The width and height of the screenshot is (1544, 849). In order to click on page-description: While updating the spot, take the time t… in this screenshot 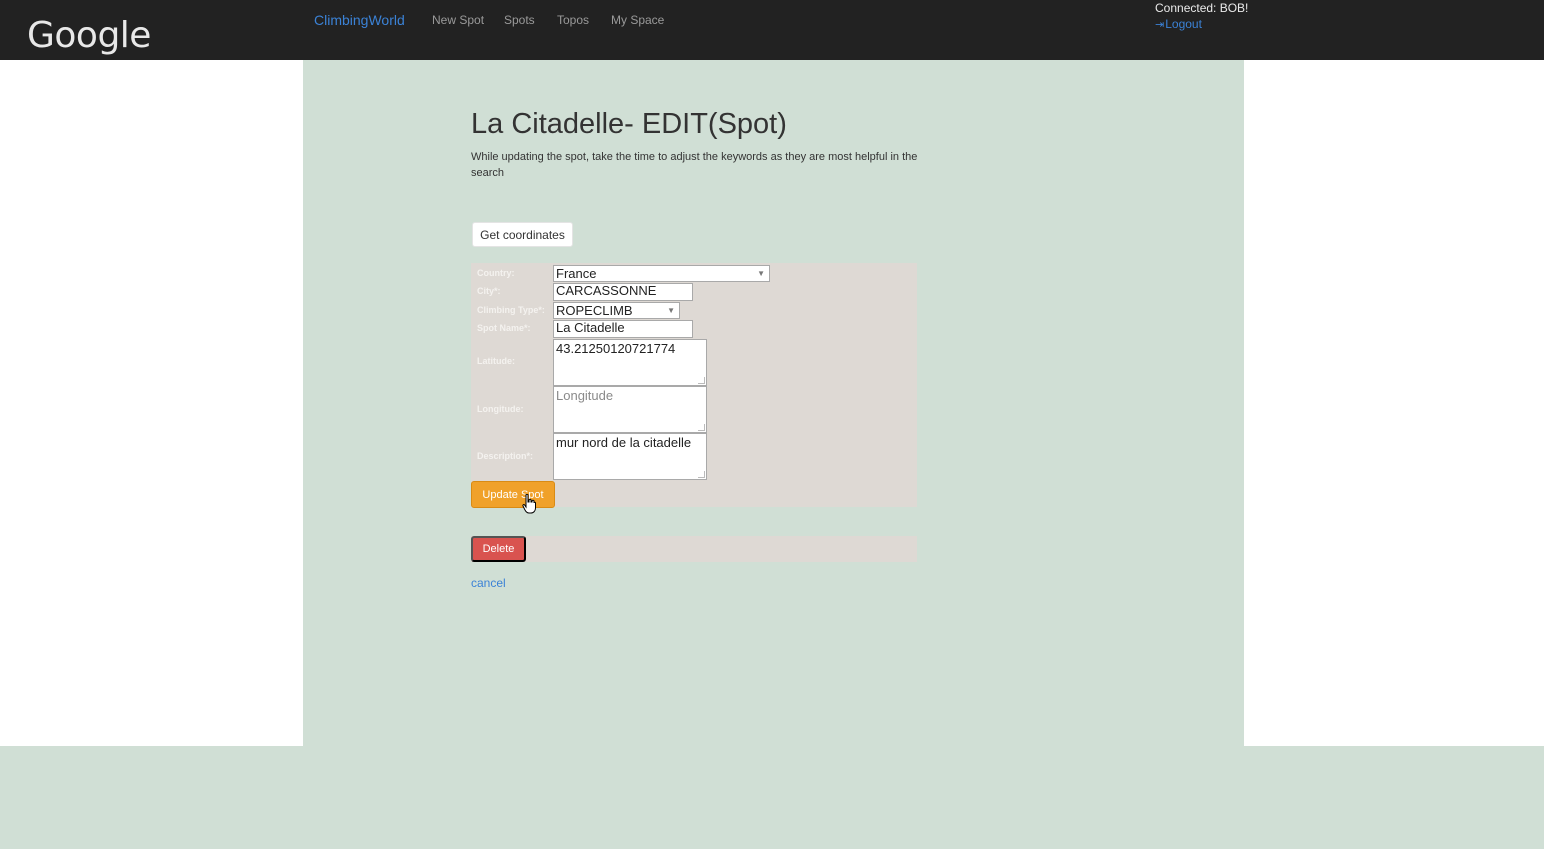, I will do `click(694, 165)`.